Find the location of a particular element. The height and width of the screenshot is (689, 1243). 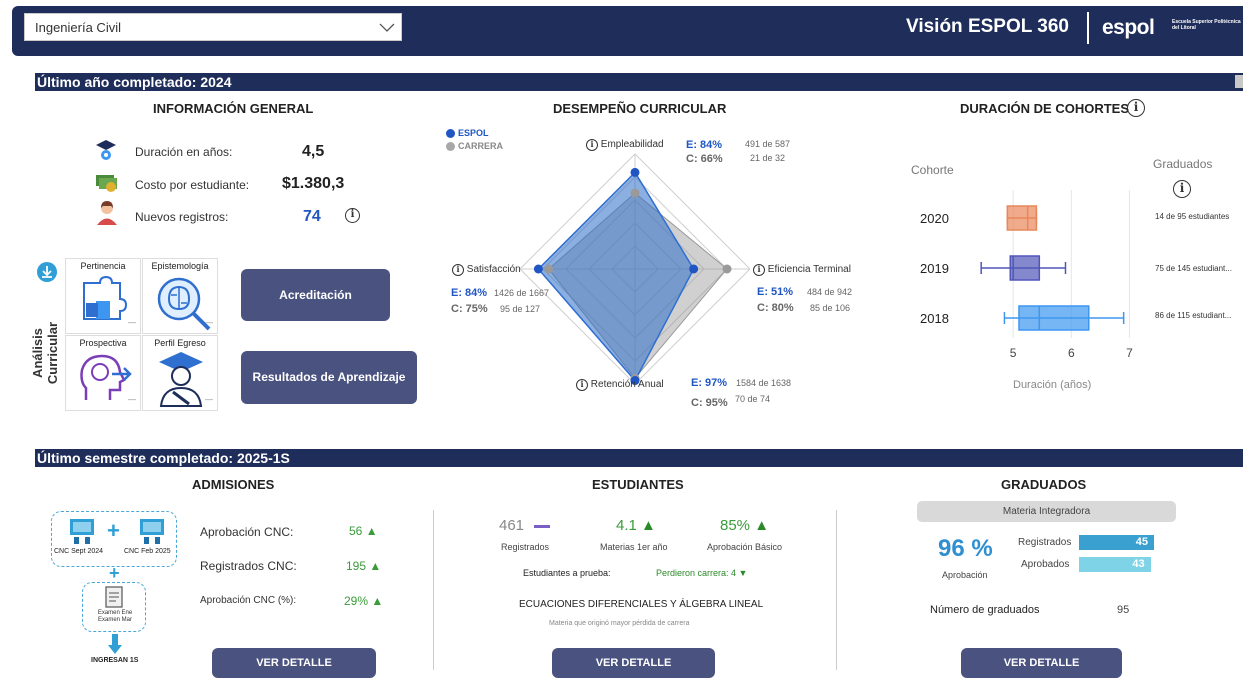

graduados-percent: 96 % is located at coordinates (965, 548).